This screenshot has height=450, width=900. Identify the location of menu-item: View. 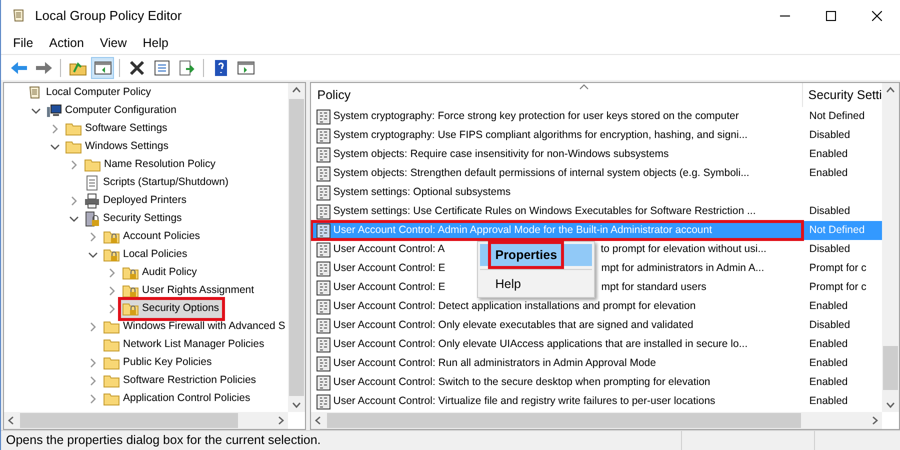
(113, 43).